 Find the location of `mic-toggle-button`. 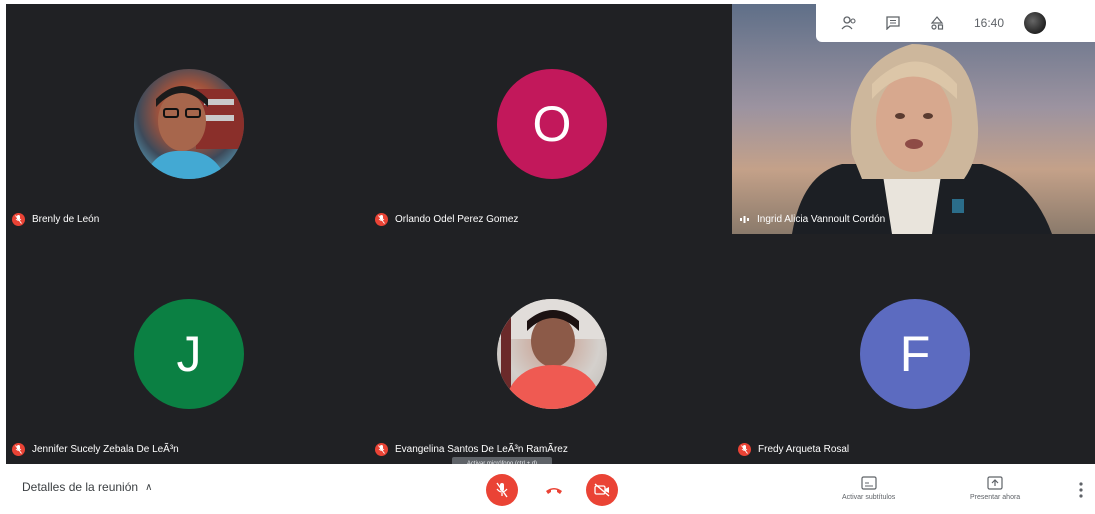

mic-toggle-button is located at coordinates (502, 490).